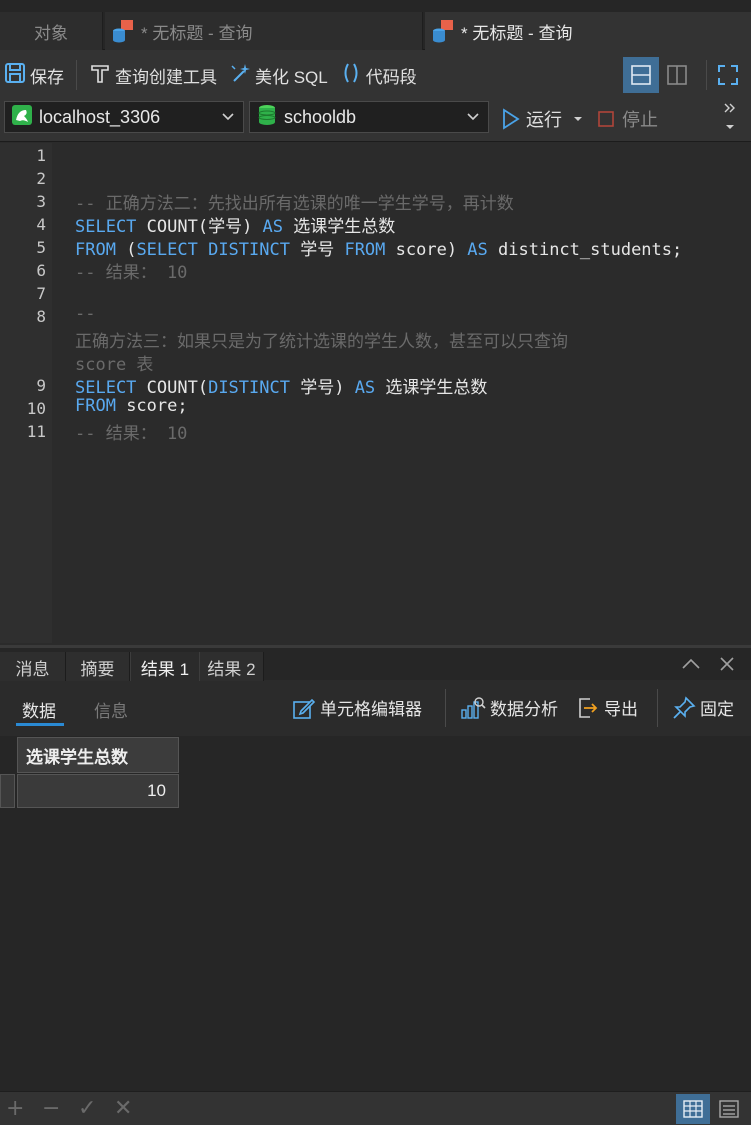 This screenshot has height=1125, width=751. Describe the element at coordinates (100, 116) in the screenshot. I see `connection-name: localhost_3306` at that location.